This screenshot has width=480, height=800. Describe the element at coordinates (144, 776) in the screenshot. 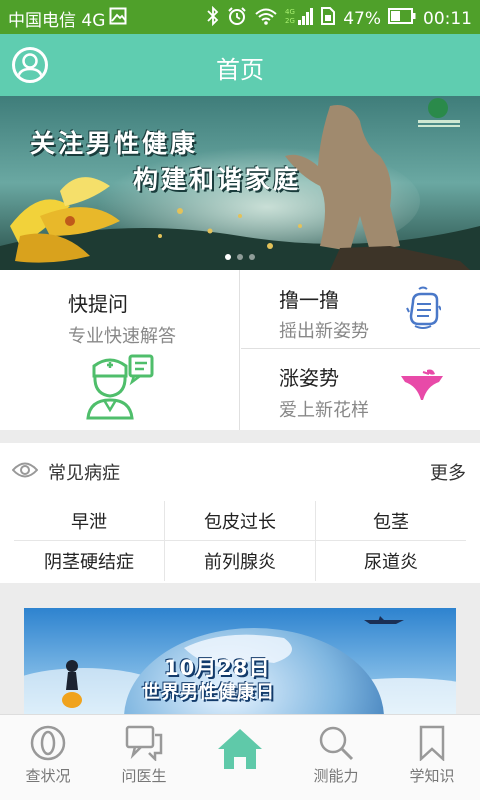

I see `nav-label: 问医生` at that location.